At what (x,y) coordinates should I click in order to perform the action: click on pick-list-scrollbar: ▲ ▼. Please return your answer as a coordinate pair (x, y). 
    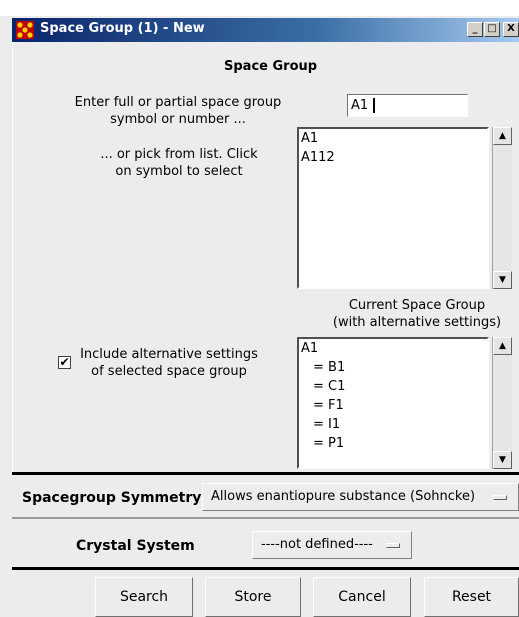
    Looking at the image, I should click on (502, 208).